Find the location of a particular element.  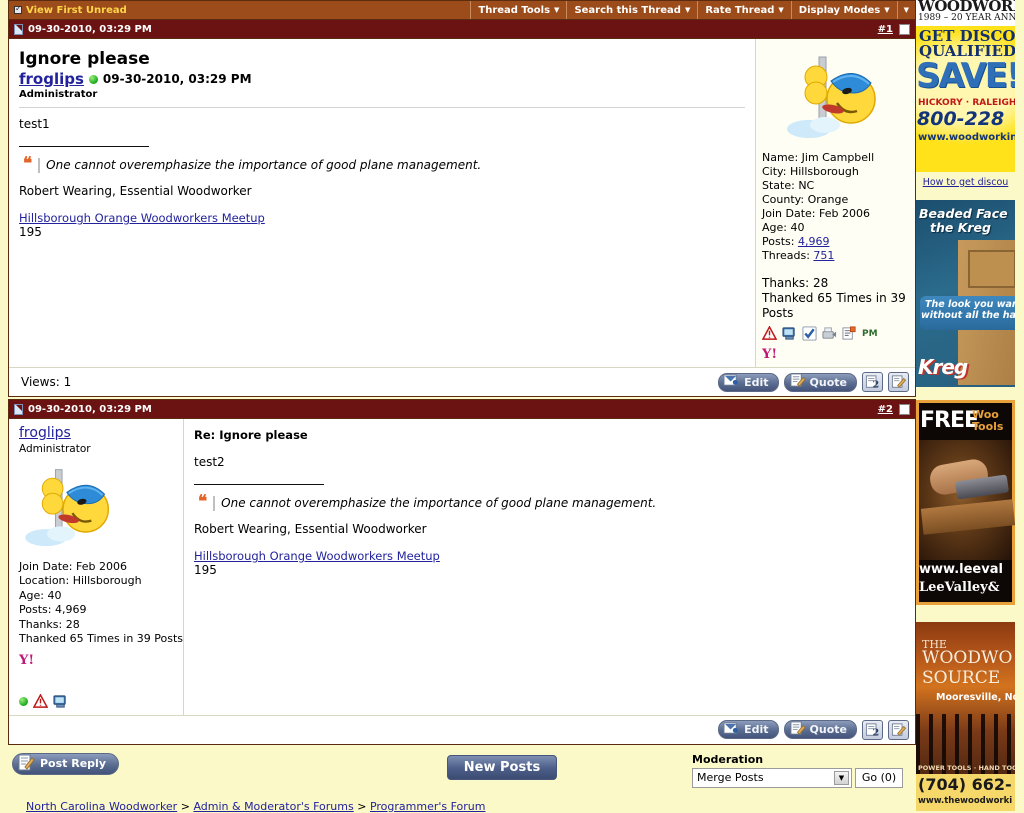

display-modes-label: Display Modes is located at coordinates (839, 10).